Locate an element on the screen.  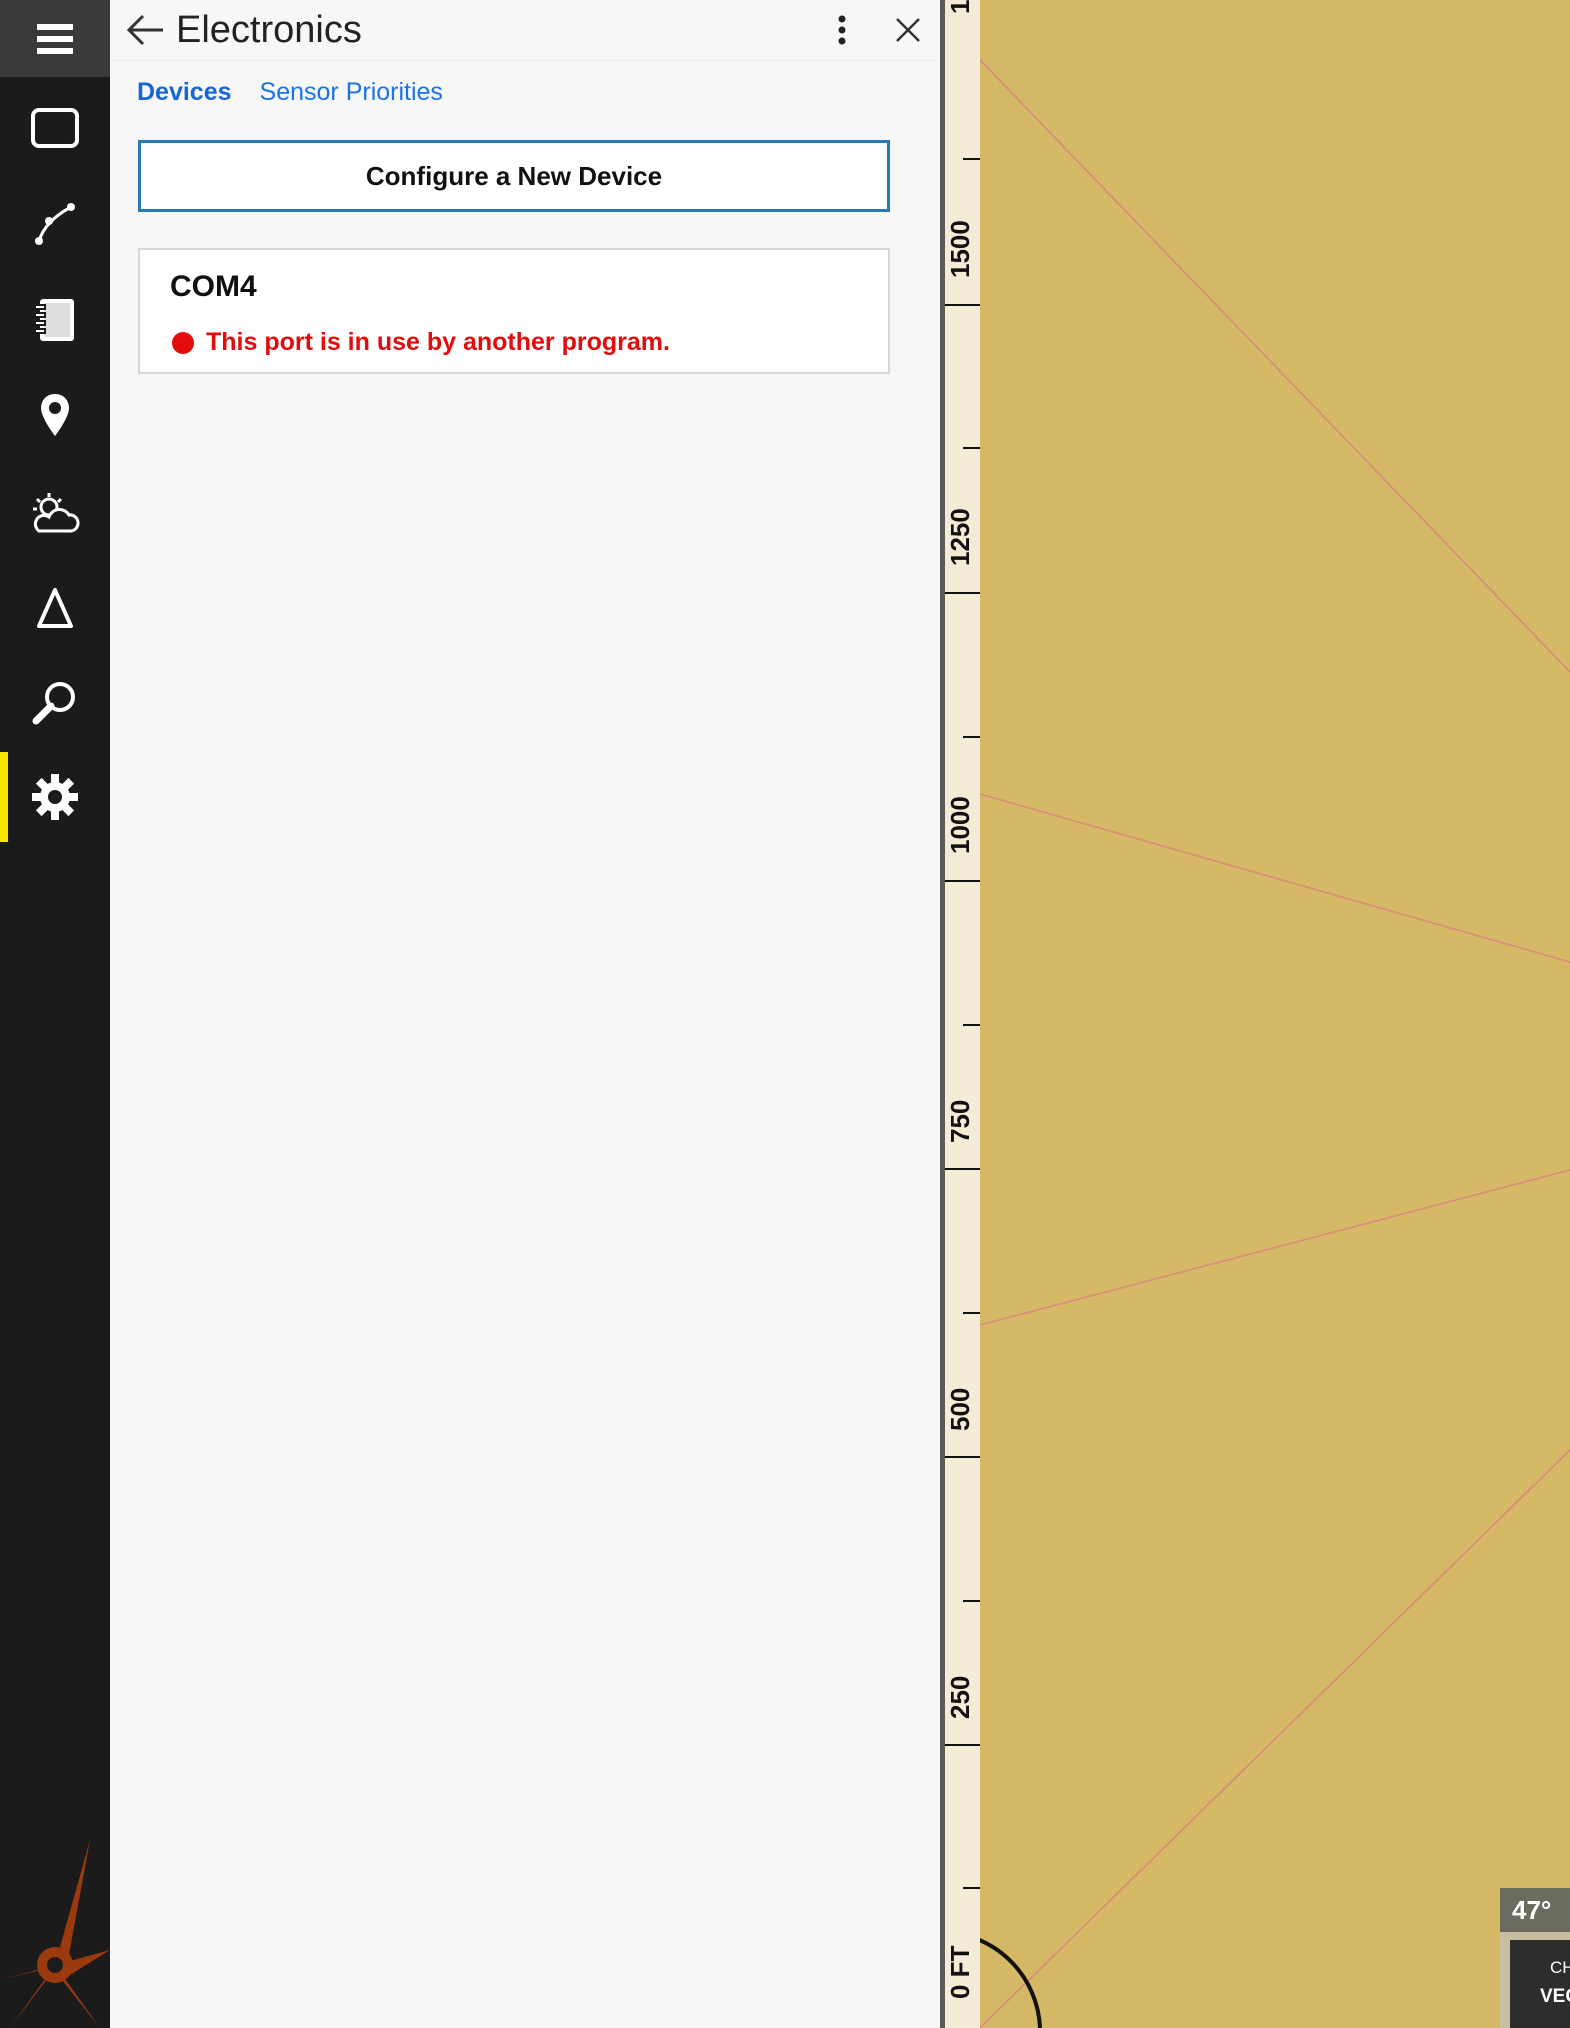
rail-item-search is located at coordinates (55, 703).